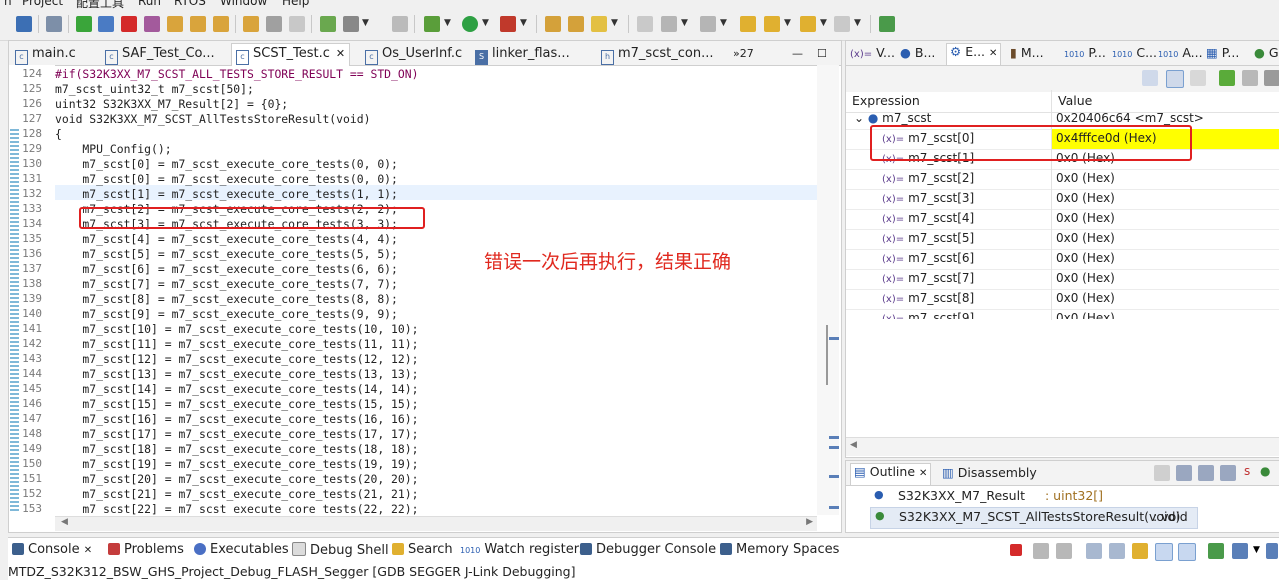 This screenshot has height=580, width=1279. What do you see at coordinates (1164, 552) in the screenshot?
I see `show-on-output-icon` at bounding box center [1164, 552].